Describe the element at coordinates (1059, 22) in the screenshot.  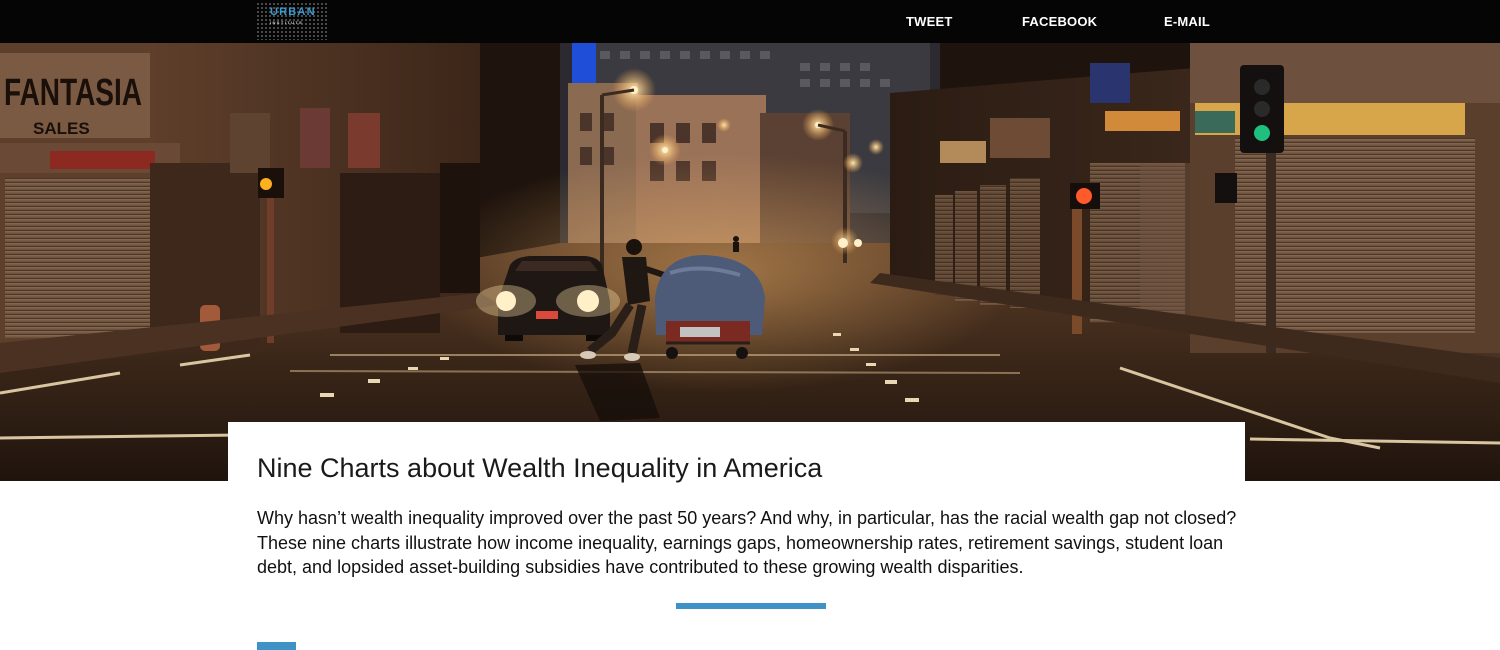
I see `facebook-link: FACEBOOK` at that location.